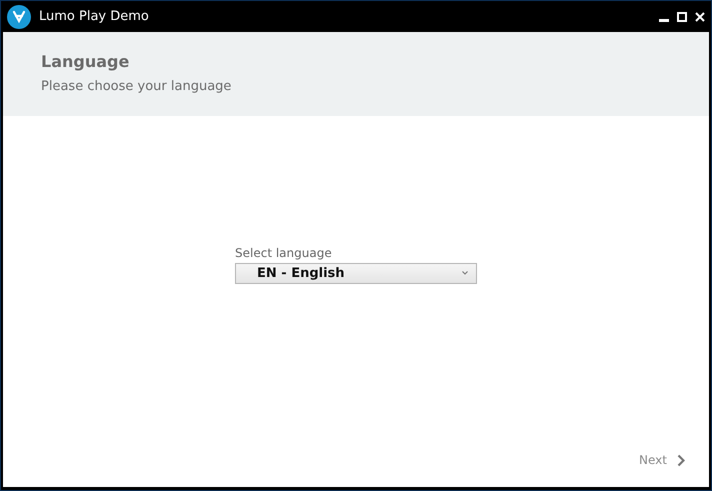  I want to click on maximize-icon, so click(682, 17).